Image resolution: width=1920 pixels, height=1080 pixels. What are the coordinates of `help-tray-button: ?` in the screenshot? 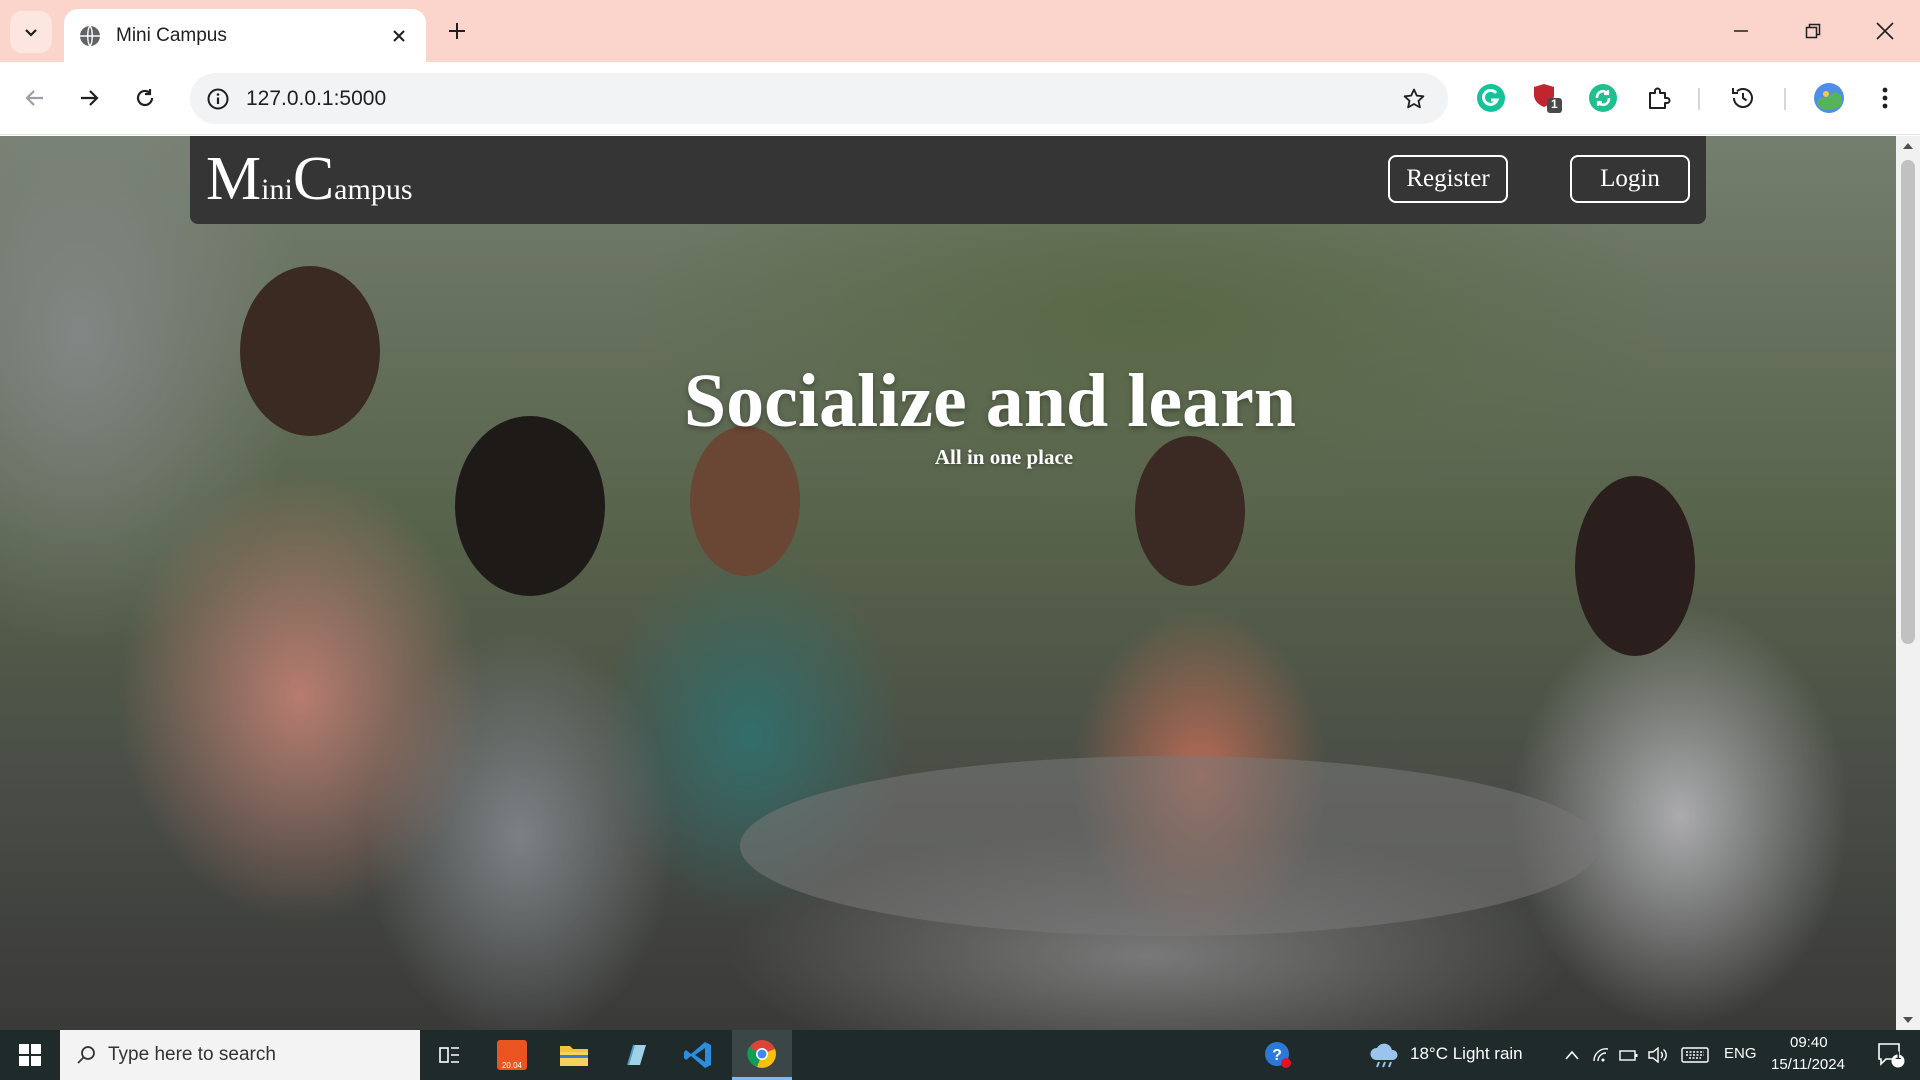 It's located at (1278, 1055).